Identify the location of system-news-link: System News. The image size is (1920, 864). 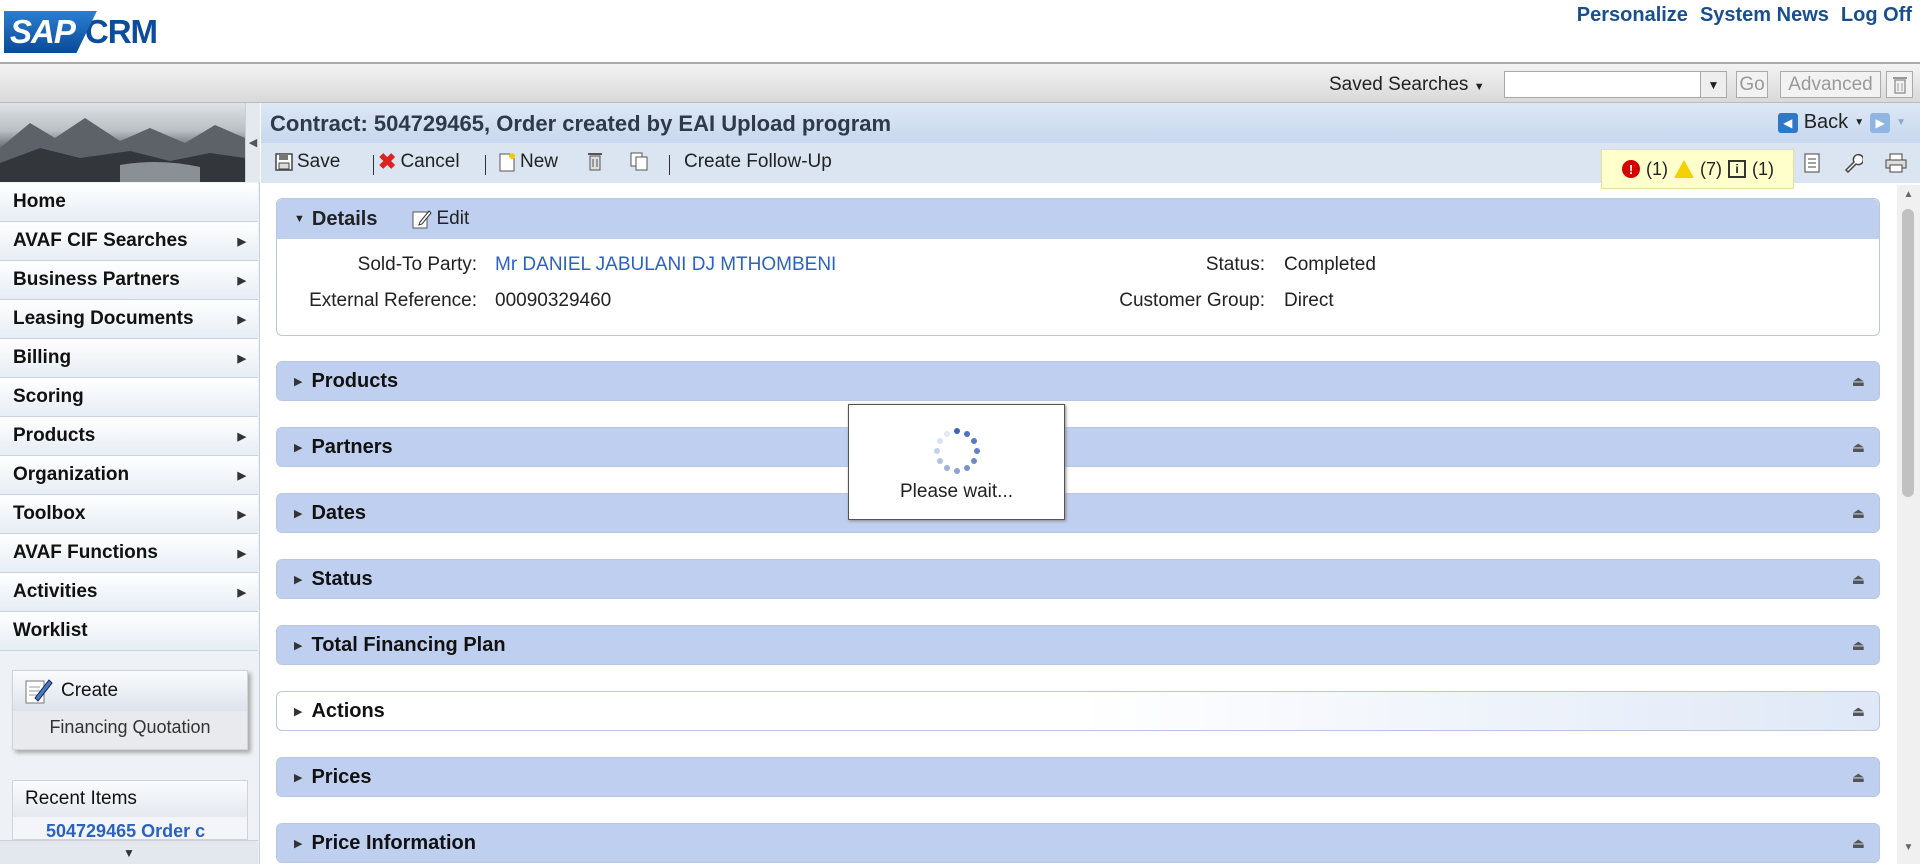
(1764, 15).